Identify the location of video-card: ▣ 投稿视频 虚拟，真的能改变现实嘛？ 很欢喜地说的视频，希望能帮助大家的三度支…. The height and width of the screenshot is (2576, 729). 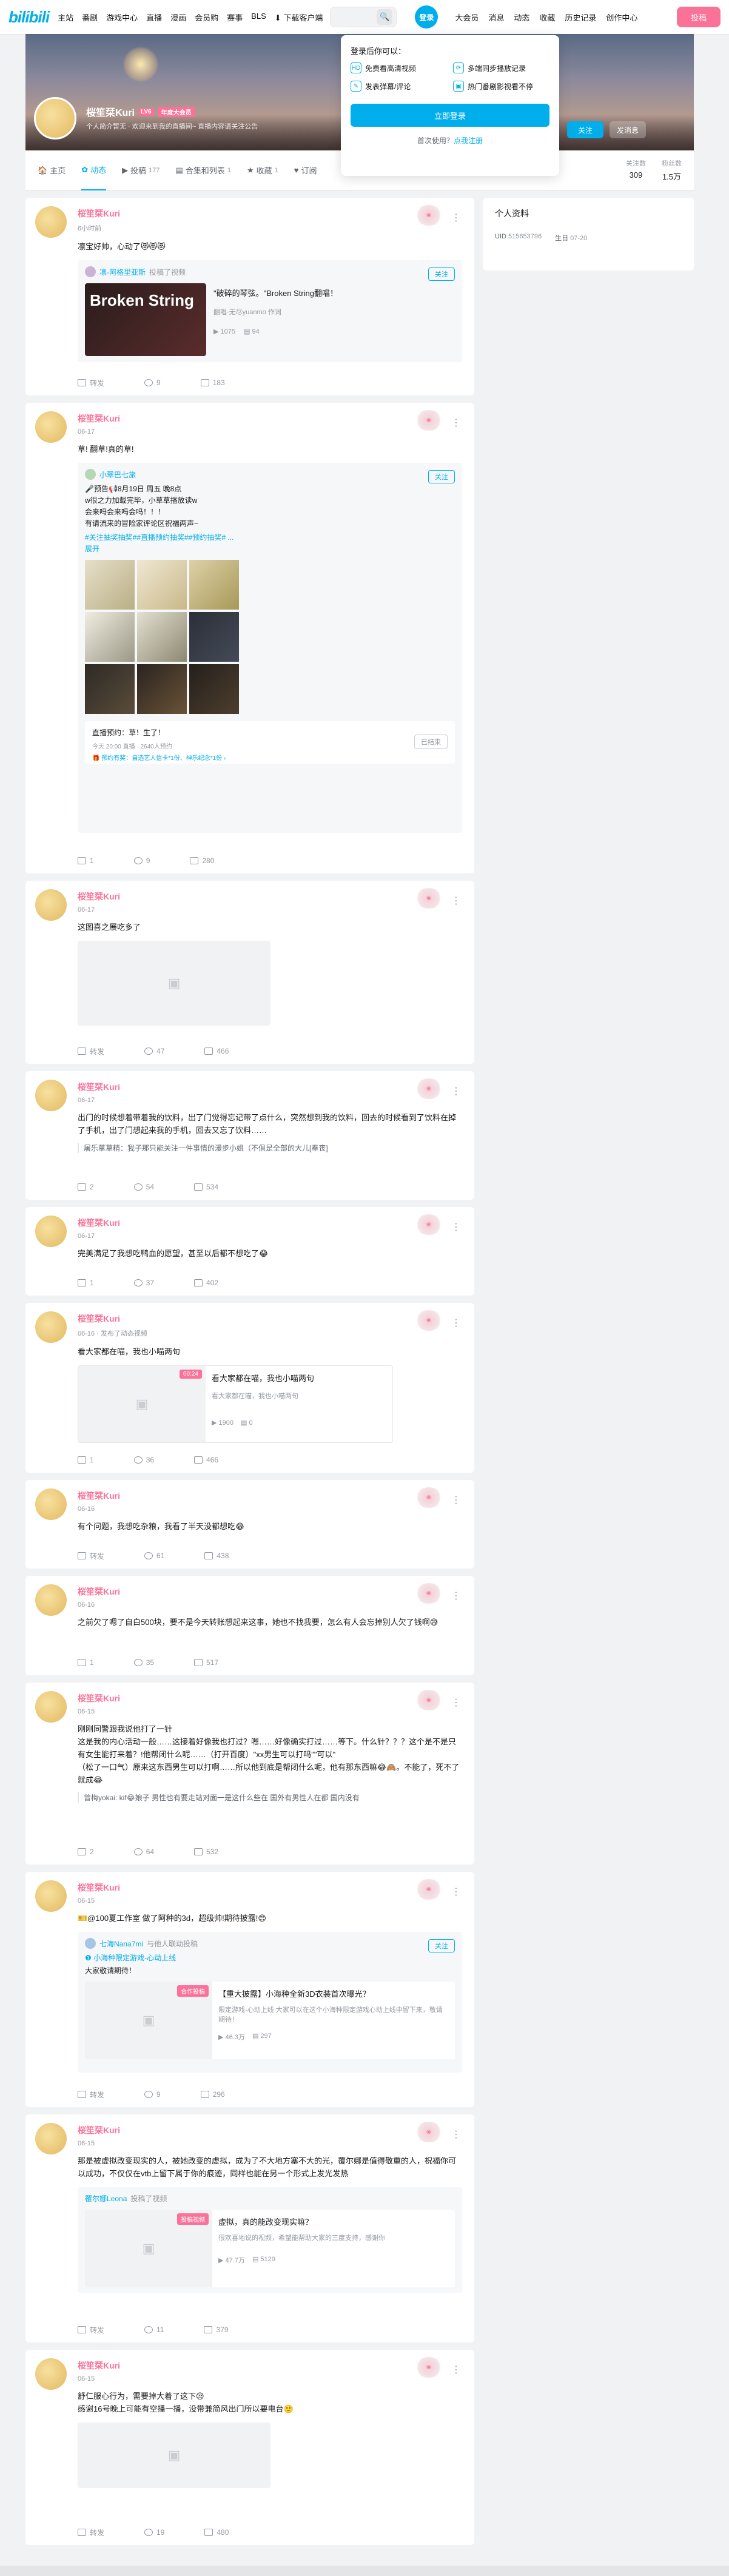
(270, 2248).